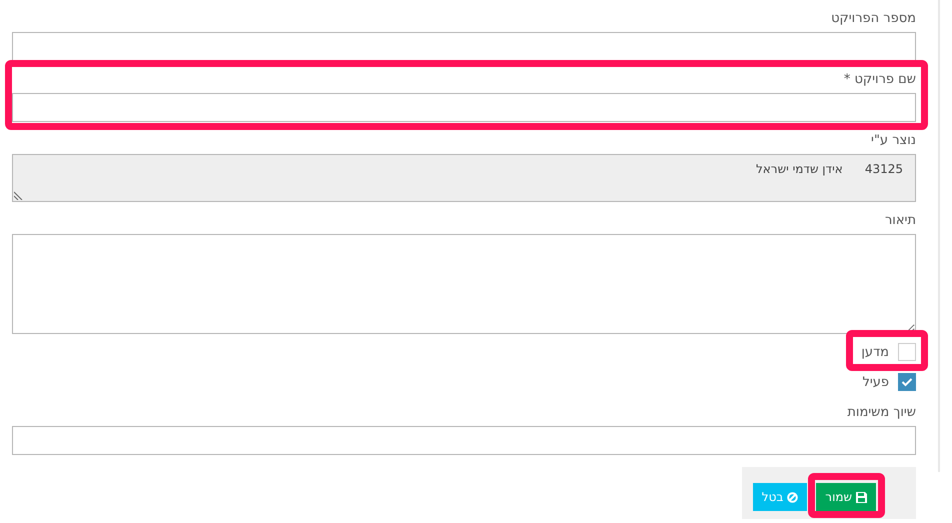 The height and width of the screenshot is (523, 952). Describe the element at coordinates (879, 80) in the screenshot. I see `field-label: שם פרויקט *` at that location.